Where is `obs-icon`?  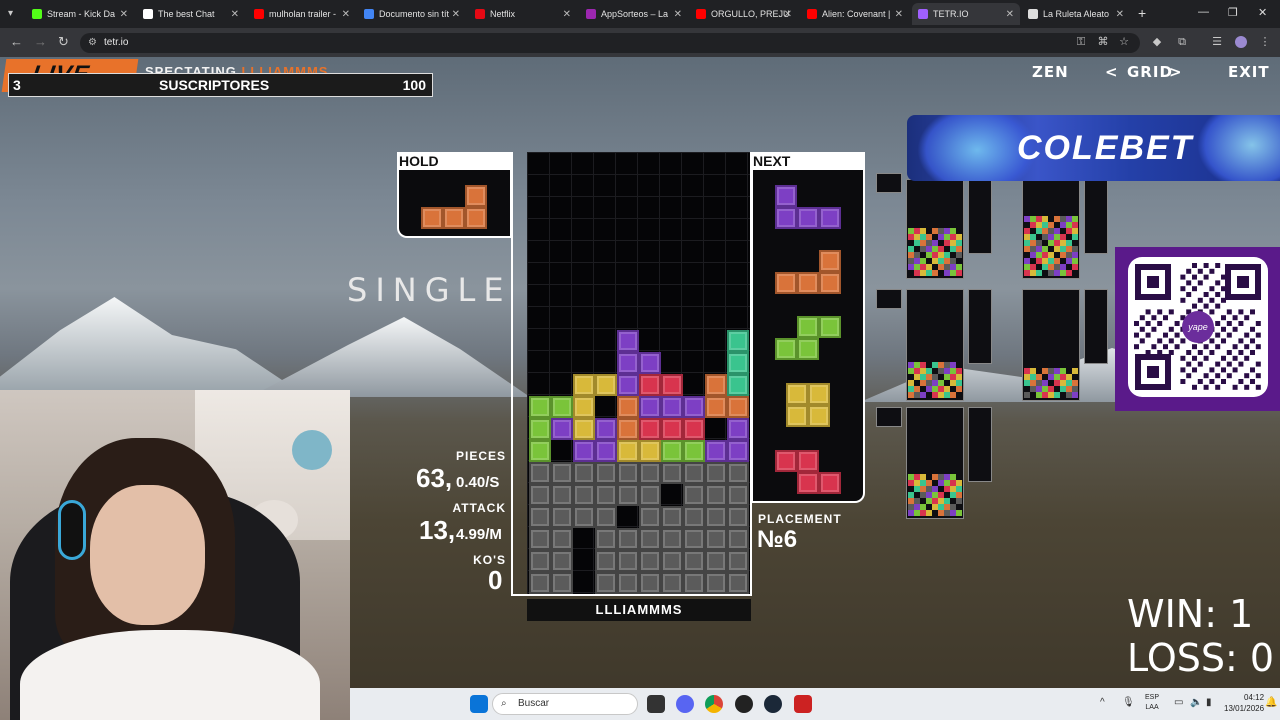 obs-icon is located at coordinates (744, 704).